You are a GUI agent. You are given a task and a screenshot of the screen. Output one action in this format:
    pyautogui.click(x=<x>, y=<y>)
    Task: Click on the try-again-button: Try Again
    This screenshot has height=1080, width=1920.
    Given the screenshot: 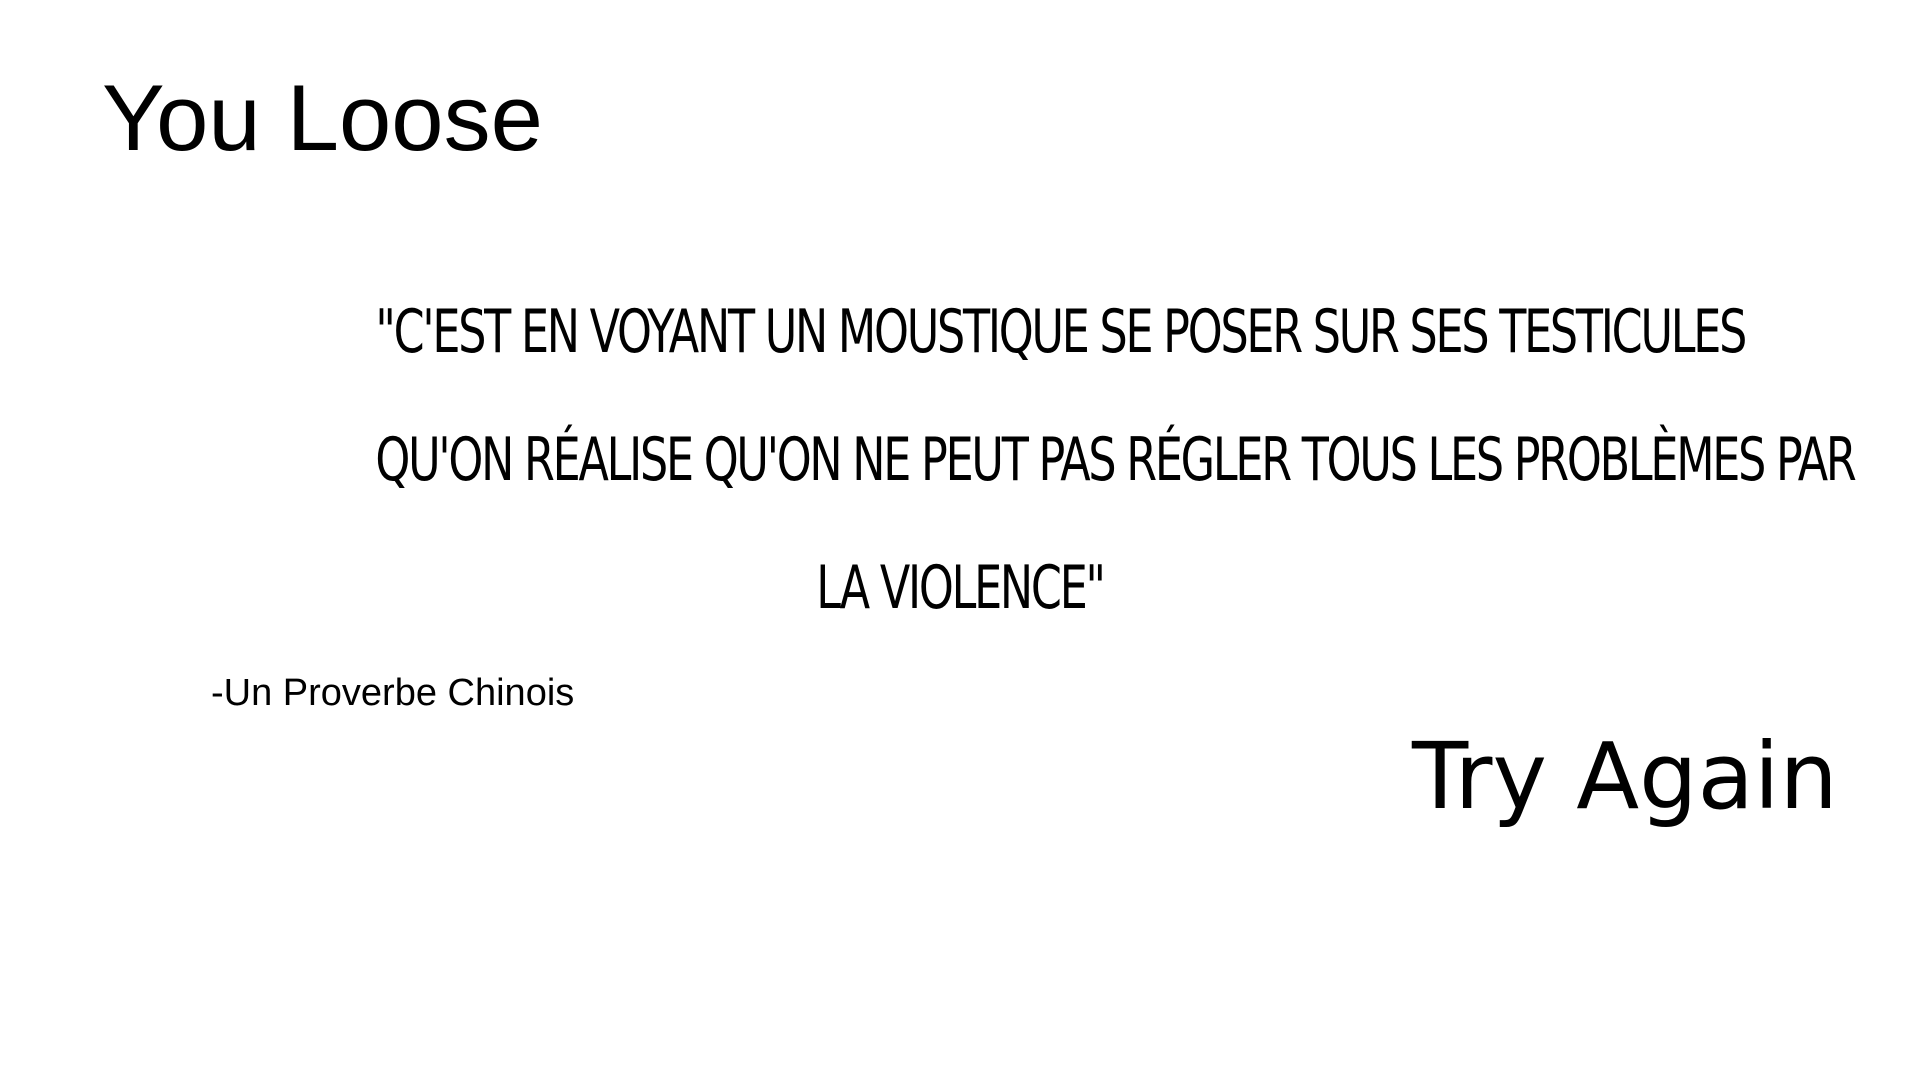 What is the action you would take?
    pyautogui.click(x=1625, y=777)
    